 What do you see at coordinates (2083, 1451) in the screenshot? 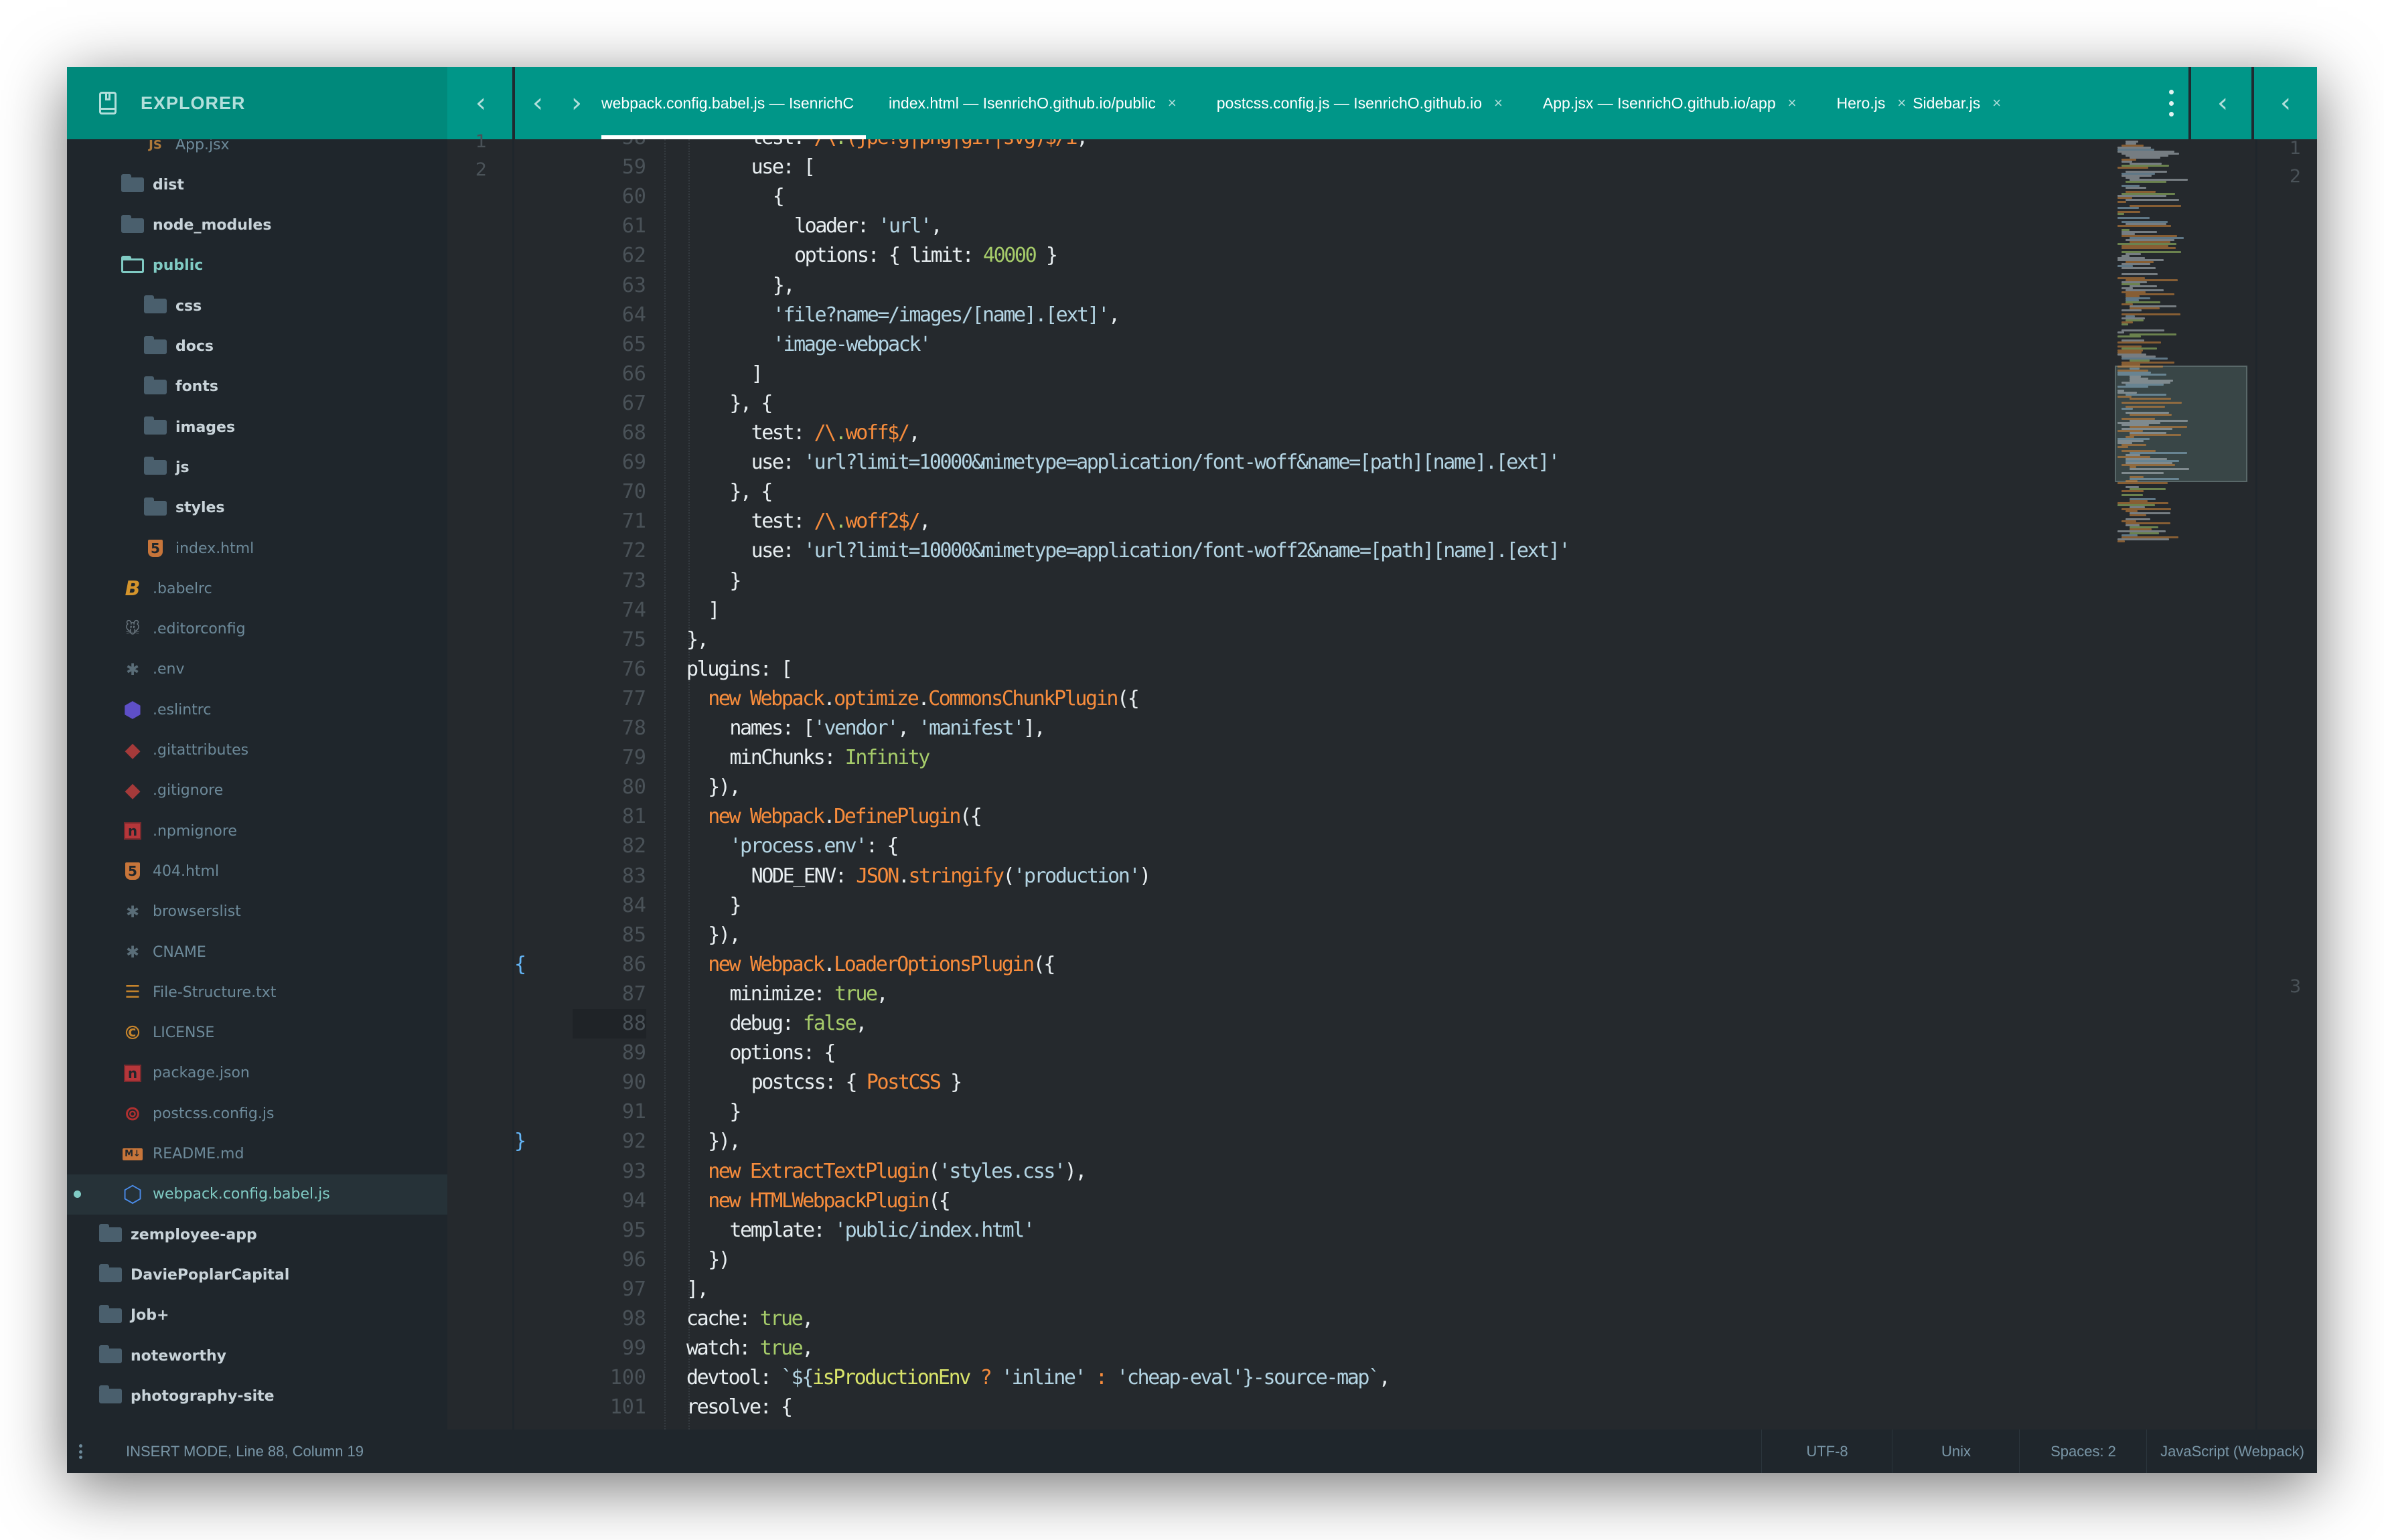
I see `indentation-selector: Spaces: 2` at bounding box center [2083, 1451].